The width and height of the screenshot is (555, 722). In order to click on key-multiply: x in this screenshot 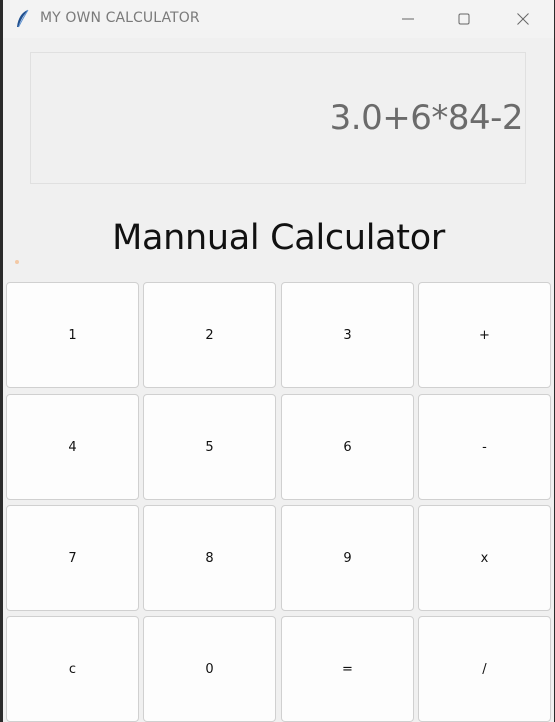, I will do `click(484, 558)`.